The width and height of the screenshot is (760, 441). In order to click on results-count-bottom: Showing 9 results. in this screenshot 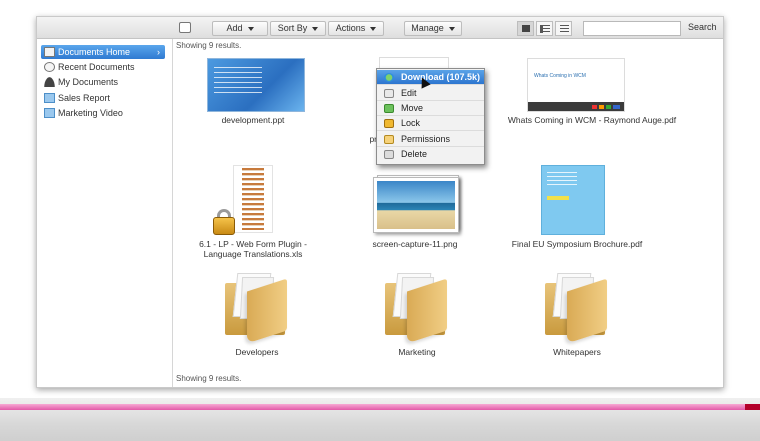, I will do `click(209, 378)`.